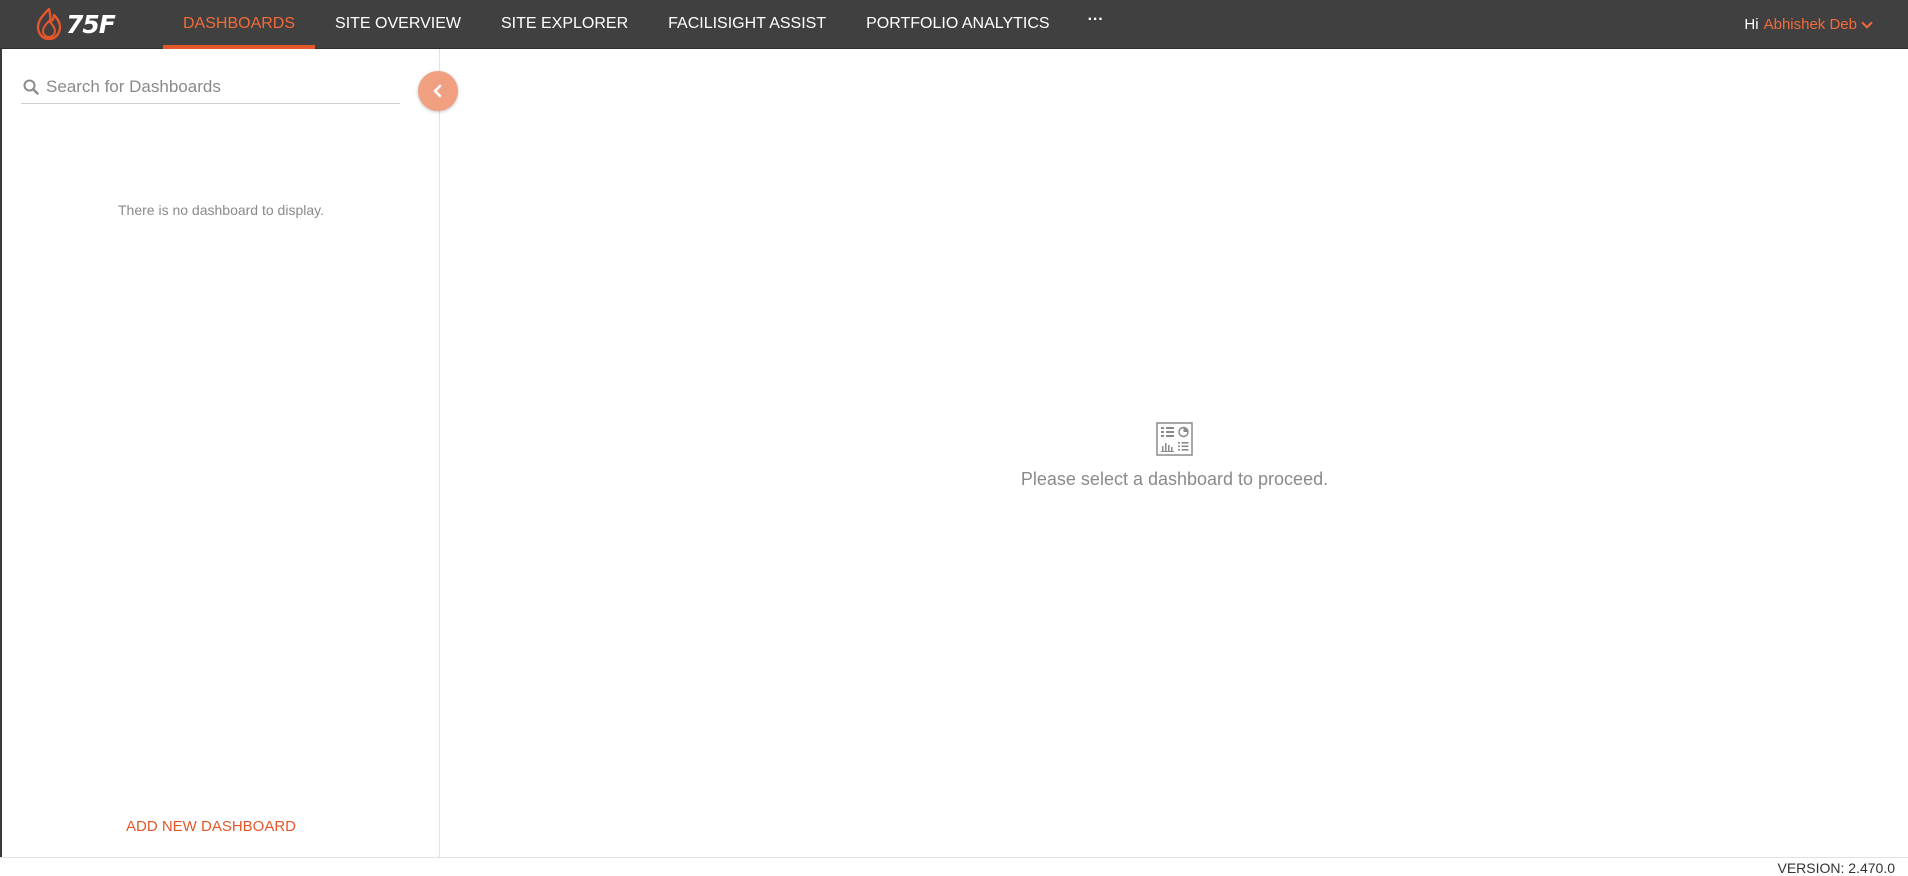 This screenshot has width=1908, height=876. I want to click on user-name: Abhishek Deb, so click(1810, 24).